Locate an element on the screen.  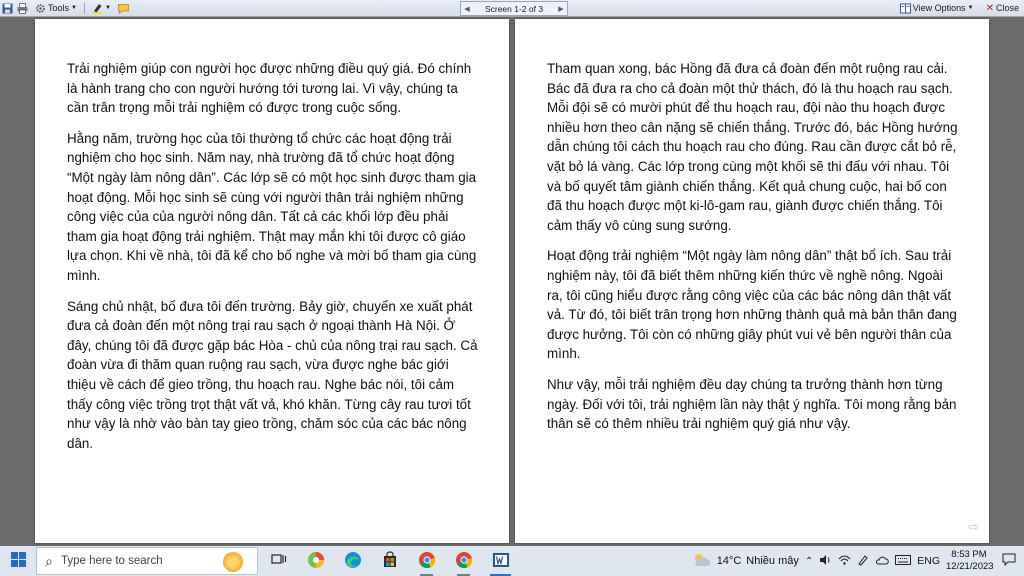
close-icon: ✕ is located at coordinates (989, 8).